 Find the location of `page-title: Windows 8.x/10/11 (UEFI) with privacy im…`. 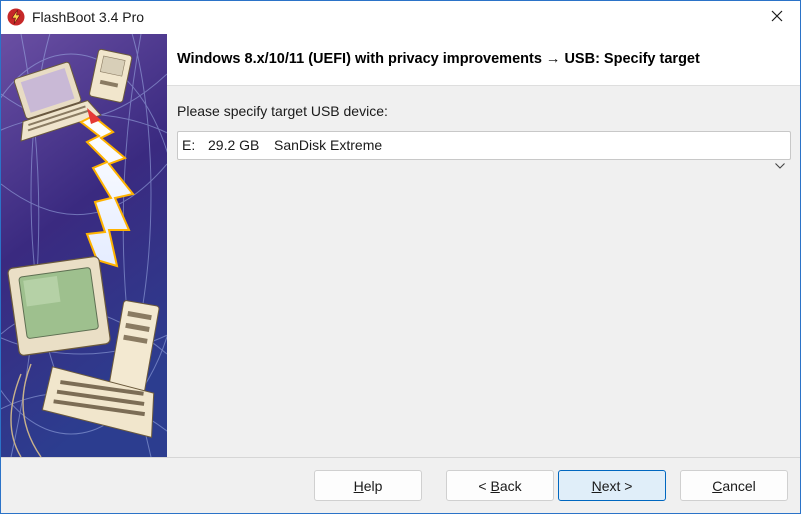

page-title: Windows 8.x/10/11 (UEFI) with privacy im… is located at coordinates (438, 59).